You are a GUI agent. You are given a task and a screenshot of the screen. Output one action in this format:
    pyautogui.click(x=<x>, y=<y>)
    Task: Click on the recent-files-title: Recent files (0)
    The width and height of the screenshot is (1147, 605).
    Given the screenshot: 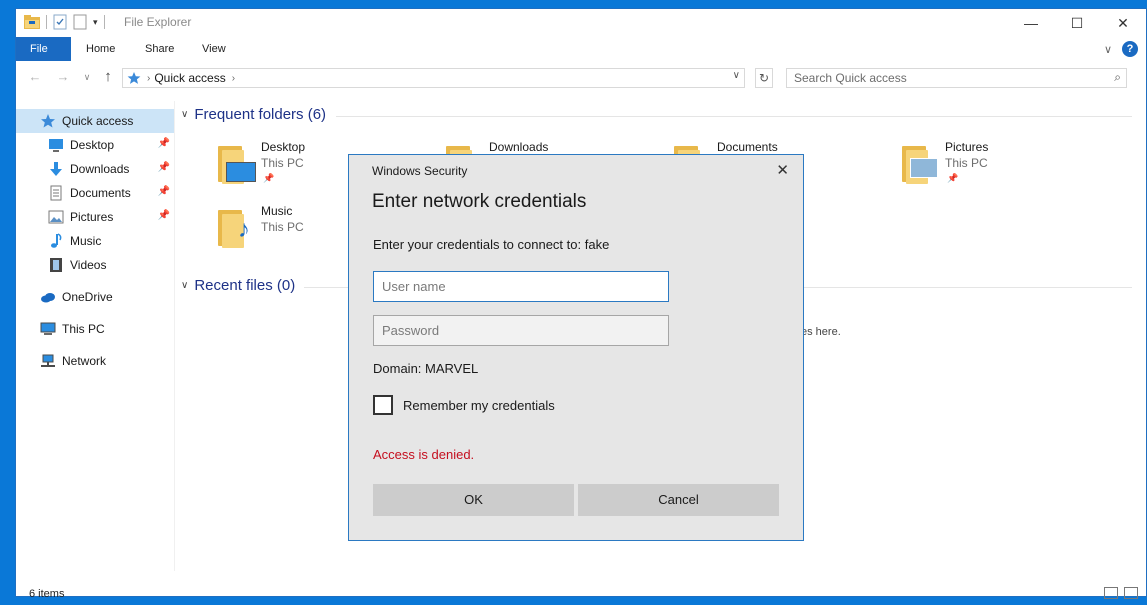 What is the action you would take?
    pyautogui.click(x=245, y=285)
    